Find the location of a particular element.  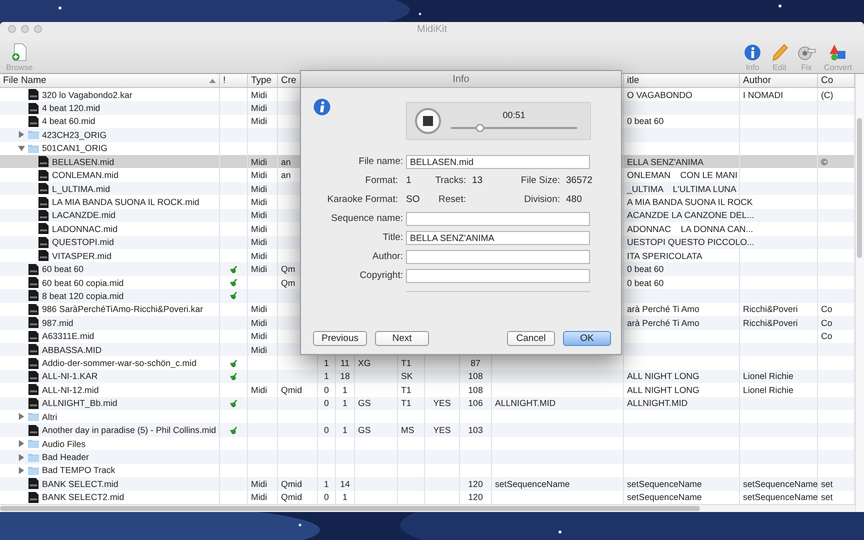

stop-button is located at coordinates (428, 121).